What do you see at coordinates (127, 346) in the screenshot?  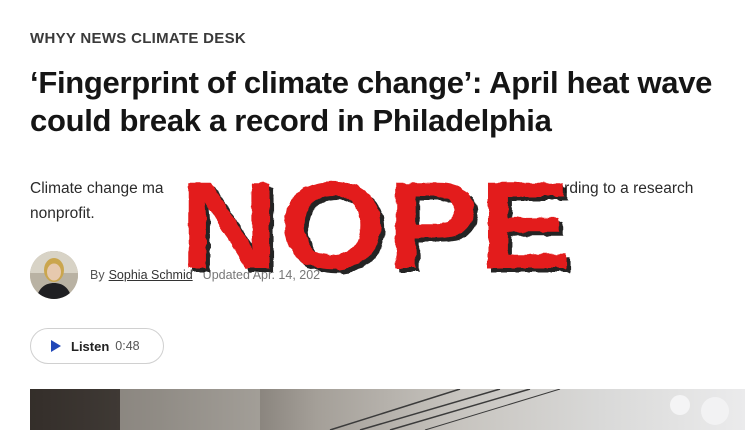 I see `audio-duration: 0:48` at bounding box center [127, 346].